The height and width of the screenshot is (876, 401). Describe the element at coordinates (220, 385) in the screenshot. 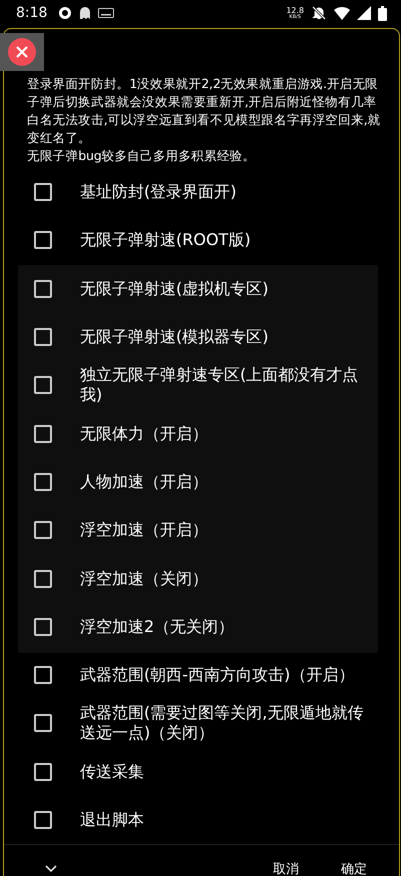

I see `option-label: 独立无限子弹射速专区(上面都没有才点我)` at that location.